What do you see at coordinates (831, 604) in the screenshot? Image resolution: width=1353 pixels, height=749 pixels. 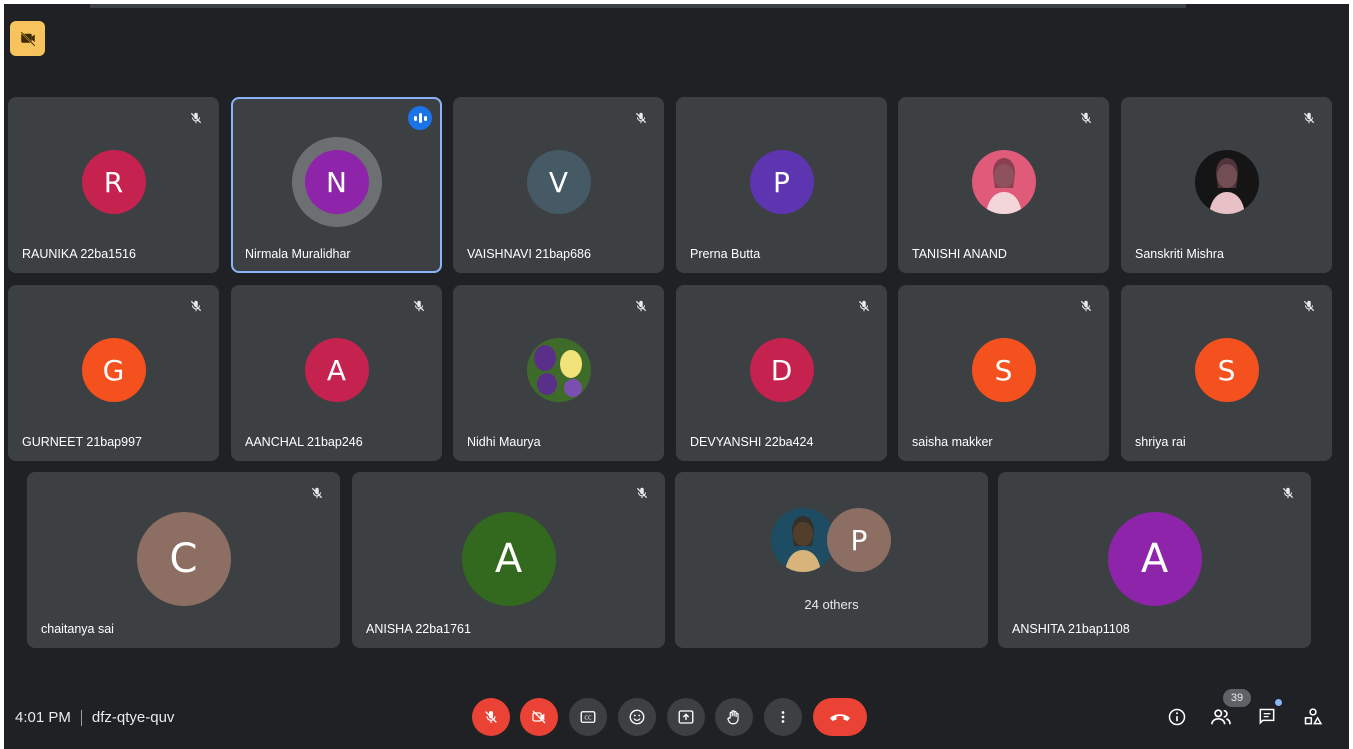 I see `others-count-label: 24 others` at bounding box center [831, 604].